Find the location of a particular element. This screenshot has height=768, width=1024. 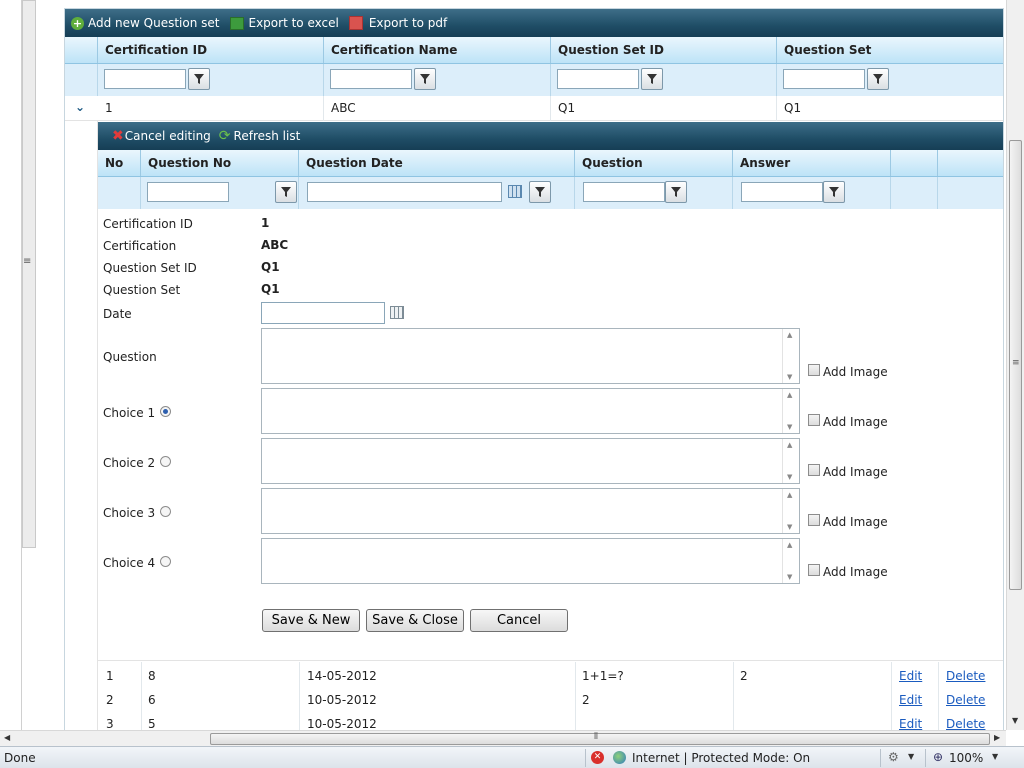

filter-input-answer is located at coordinates (782, 192).